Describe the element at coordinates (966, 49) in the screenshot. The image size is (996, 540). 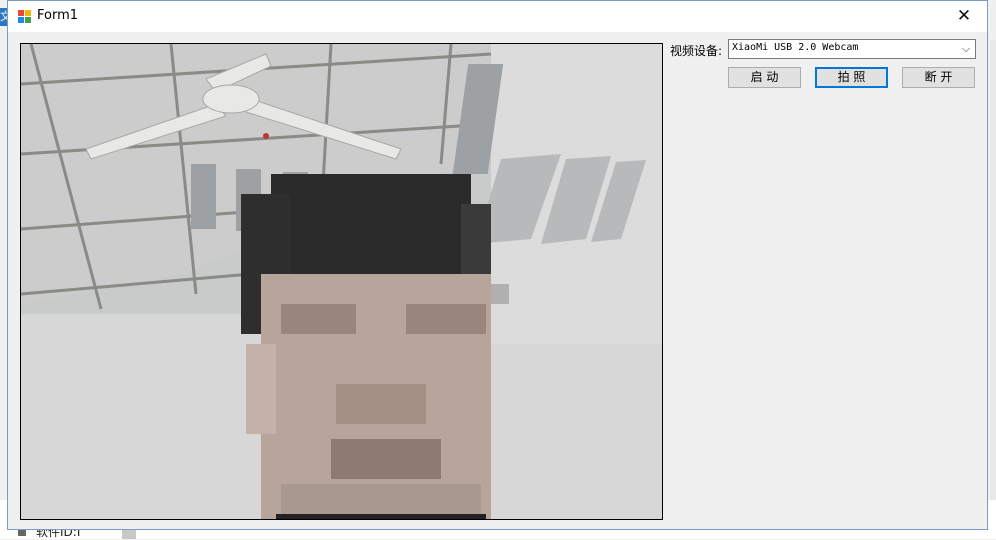
I see `chevron-down-icon: ⌵` at that location.